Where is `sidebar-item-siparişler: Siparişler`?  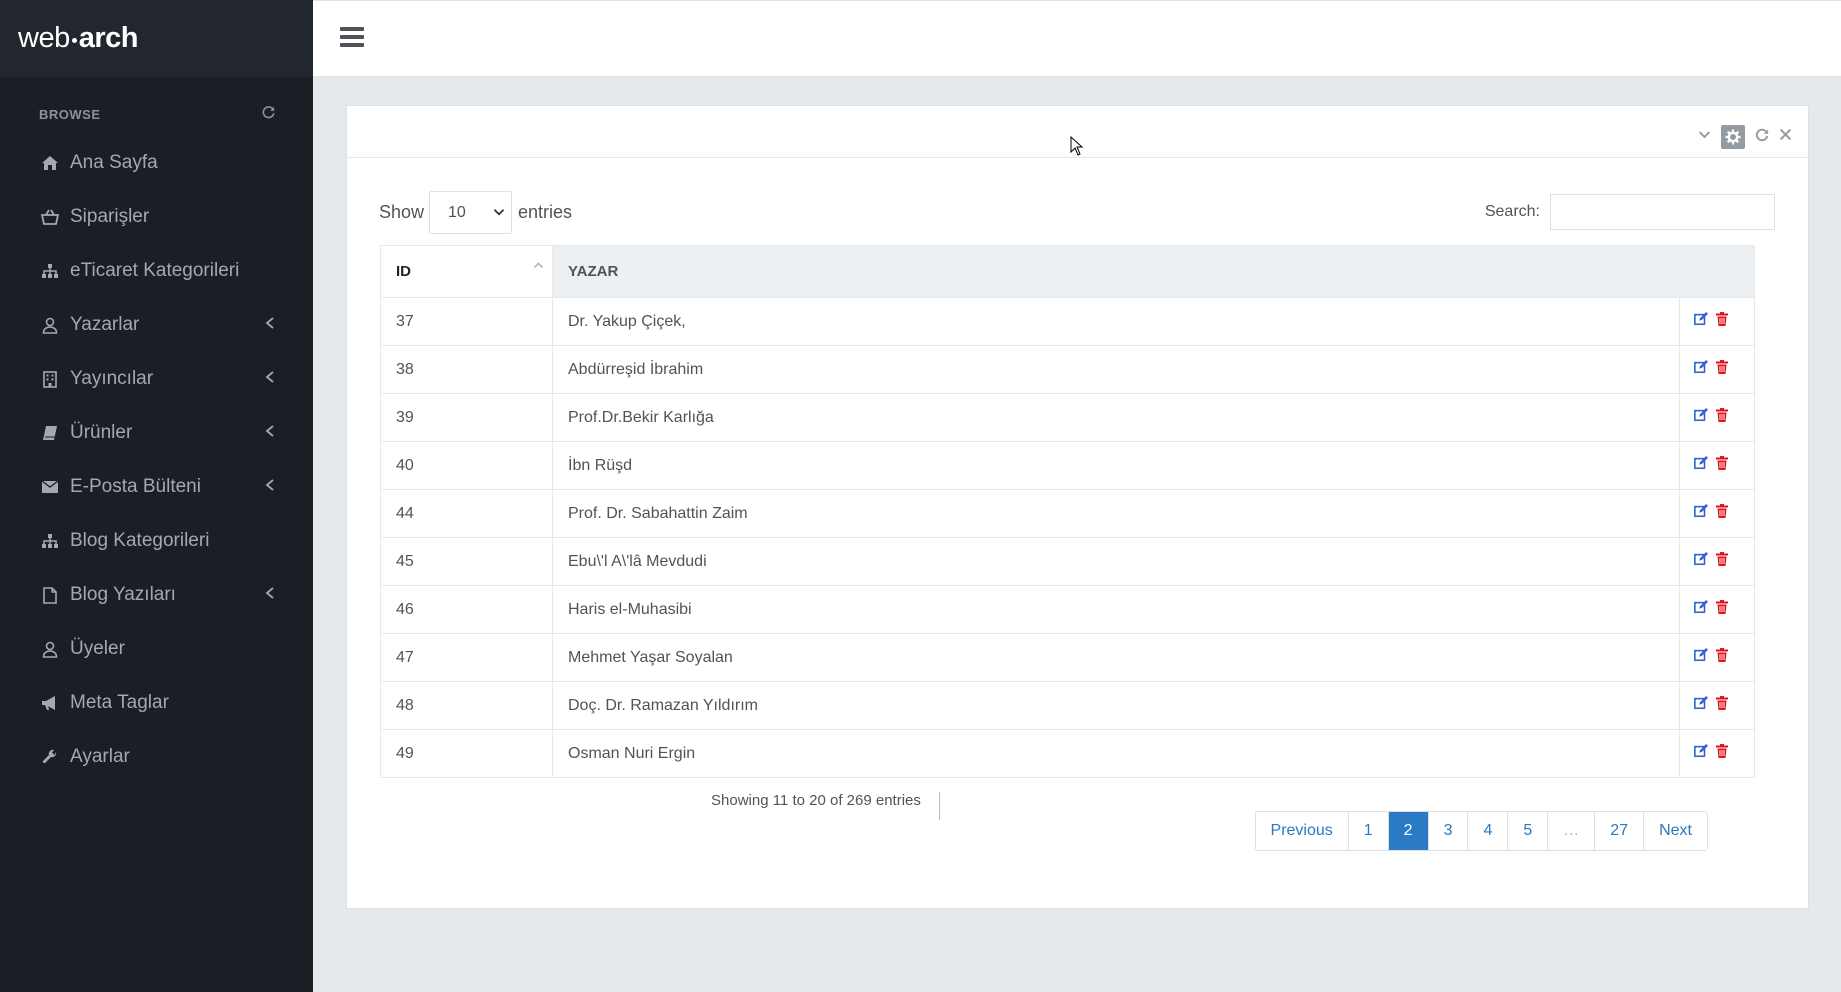
sidebar-item-siparişler: Siparişler is located at coordinates (156, 217).